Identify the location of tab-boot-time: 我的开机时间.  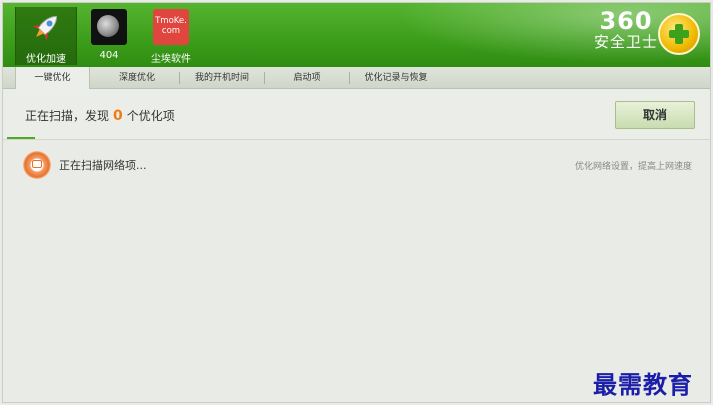
(222, 78).